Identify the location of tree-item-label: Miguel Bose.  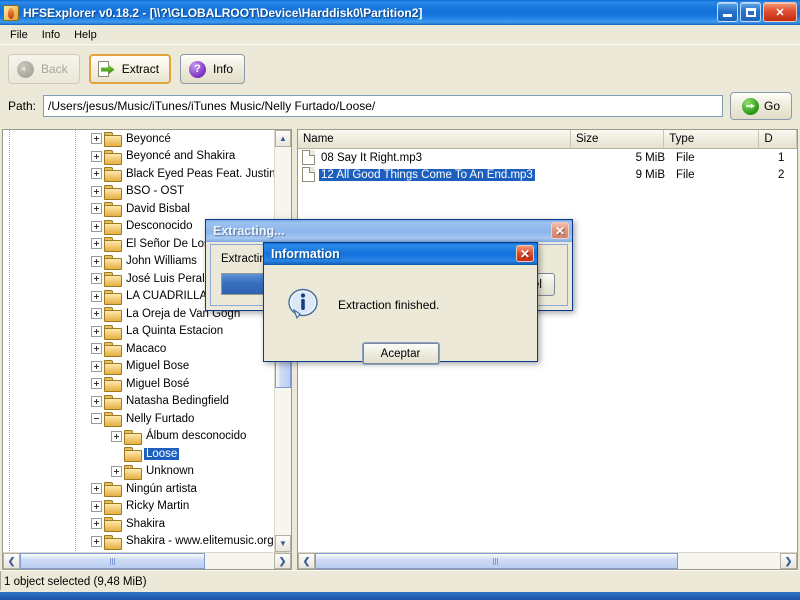
(158, 366).